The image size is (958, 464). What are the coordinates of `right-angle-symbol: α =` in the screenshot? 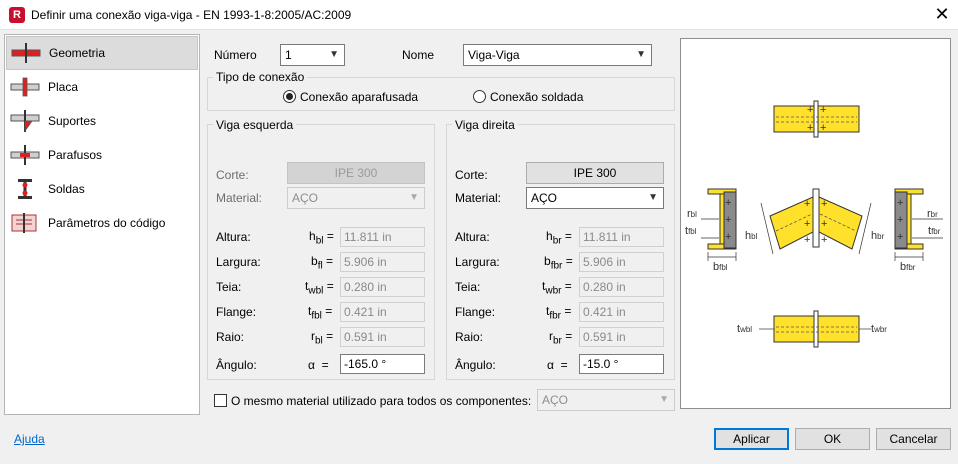 It's located at (557, 365).